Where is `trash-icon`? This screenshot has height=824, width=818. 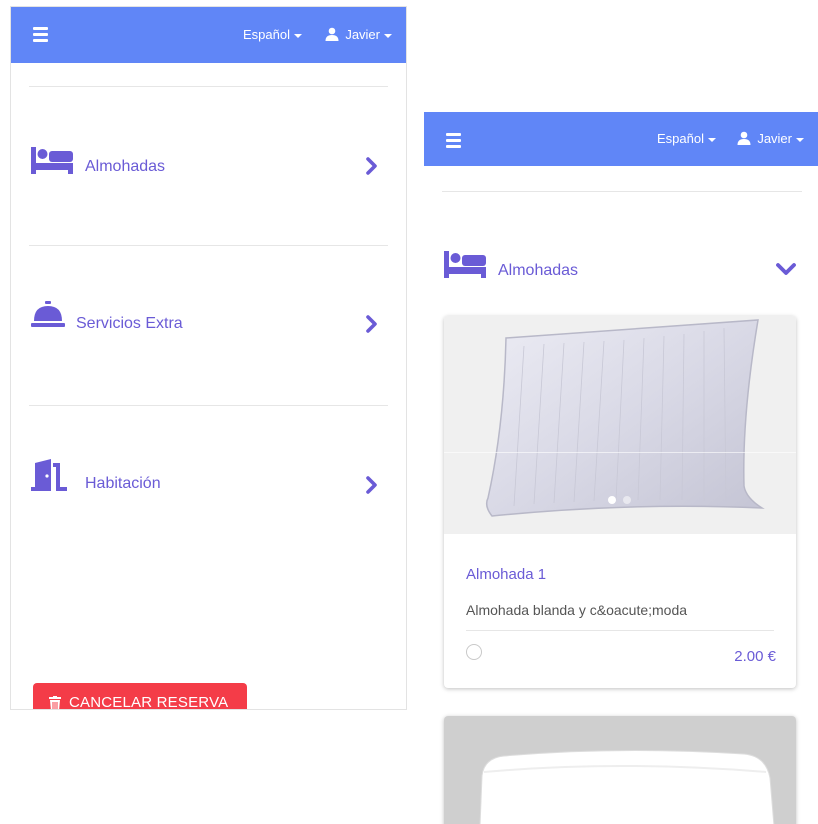
trash-icon is located at coordinates (55, 702).